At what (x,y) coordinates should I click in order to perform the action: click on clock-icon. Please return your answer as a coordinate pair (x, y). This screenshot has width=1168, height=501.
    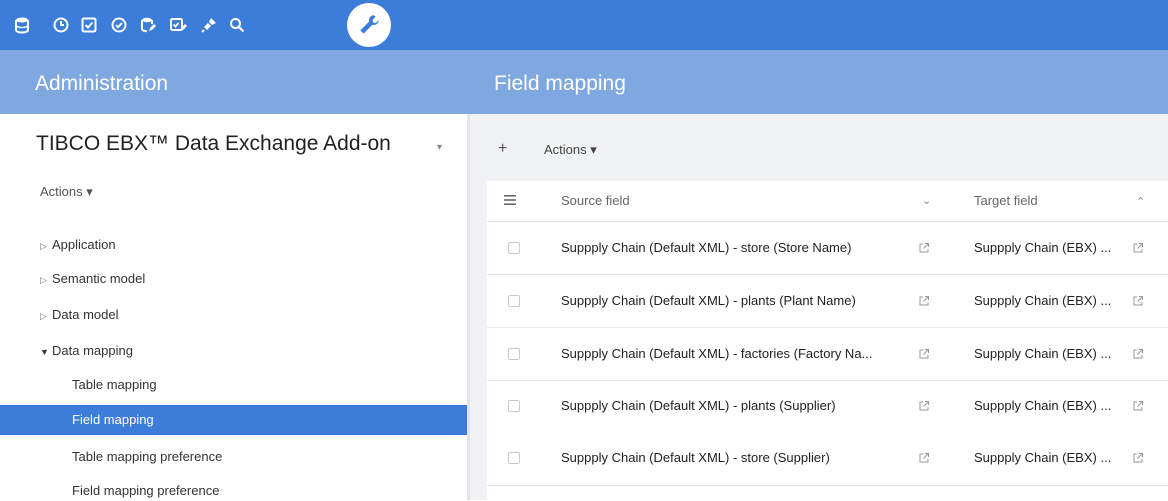
    Looking at the image, I should click on (61, 25).